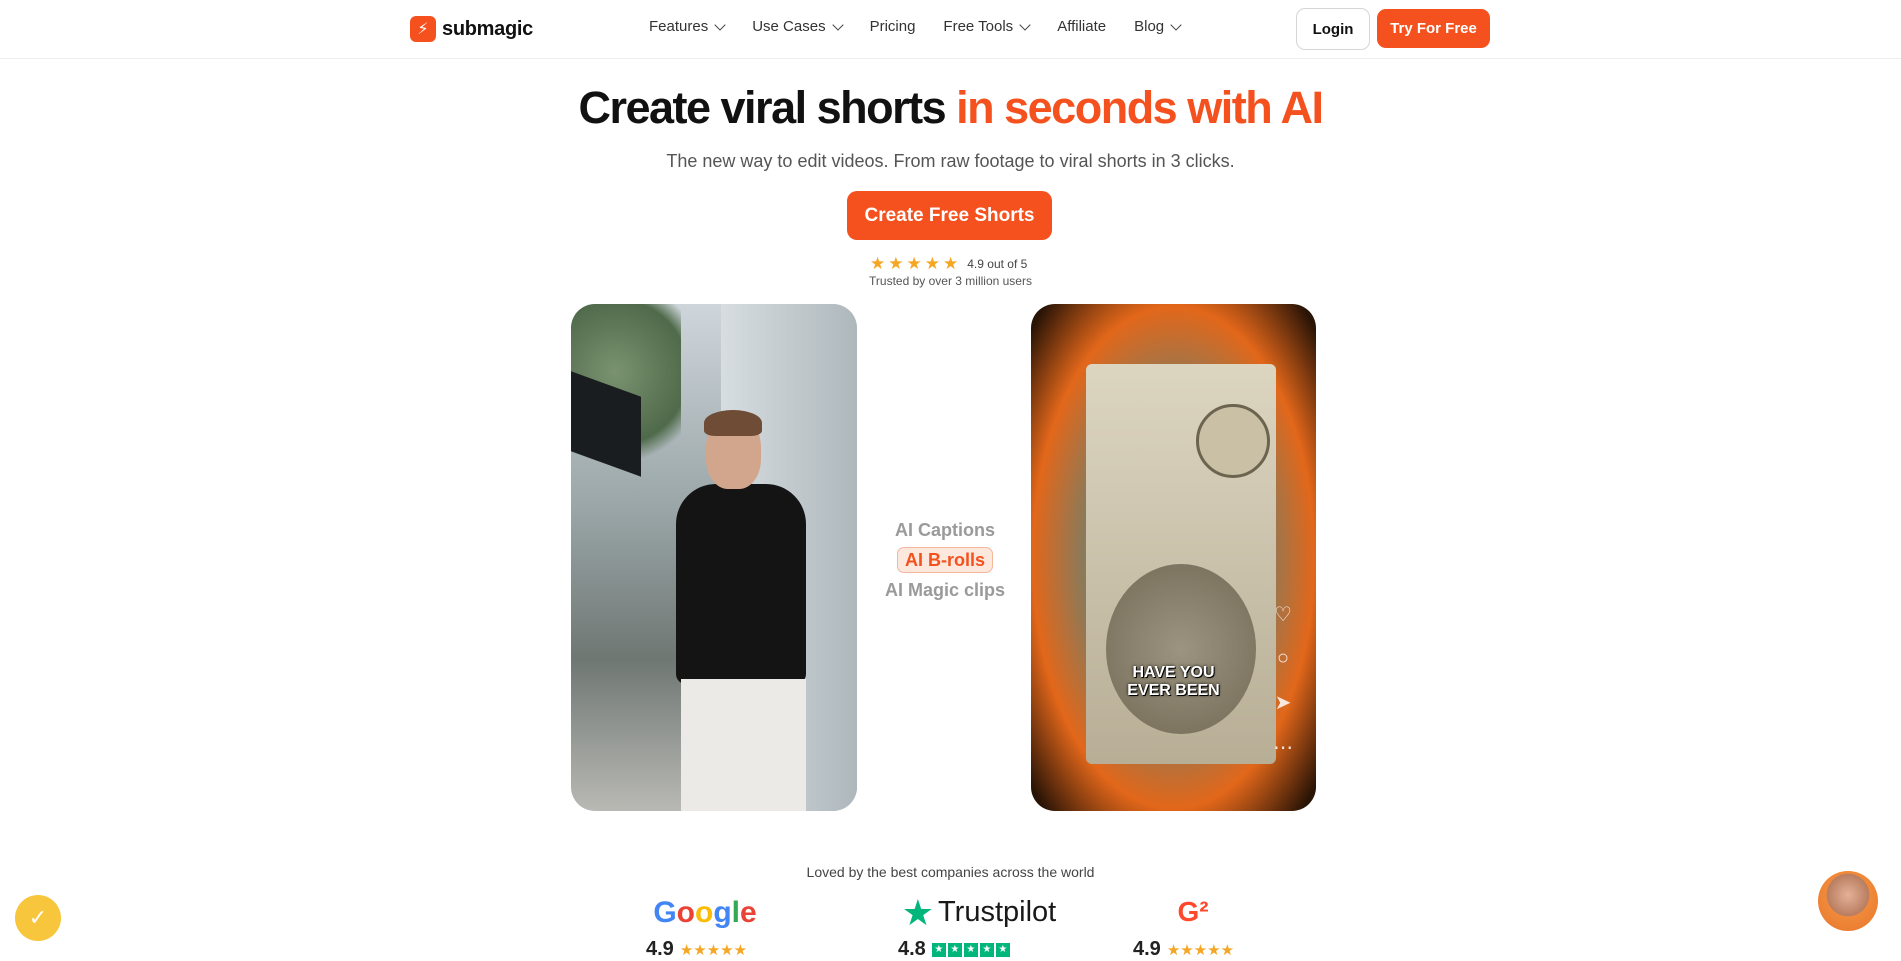 This screenshot has height=961, width=1901. I want to click on more-icon: ⋯, so click(1283, 748).